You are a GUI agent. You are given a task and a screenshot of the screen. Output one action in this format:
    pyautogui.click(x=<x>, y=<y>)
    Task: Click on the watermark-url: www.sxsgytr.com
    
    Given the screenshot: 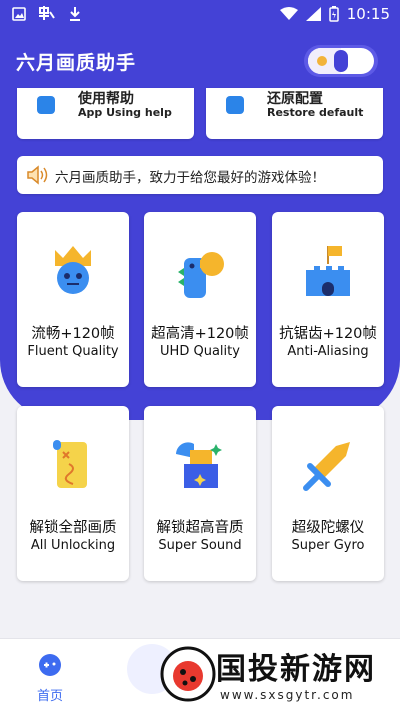 What is the action you would take?
    pyautogui.click(x=287, y=695)
    